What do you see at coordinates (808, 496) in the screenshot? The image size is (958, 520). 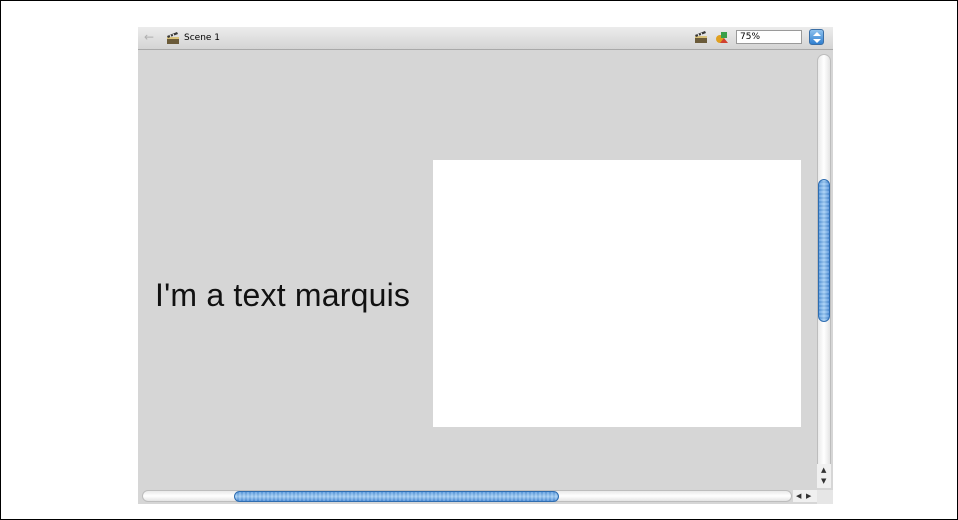 I see `scroll-right-arrow-icon: ▶` at bounding box center [808, 496].